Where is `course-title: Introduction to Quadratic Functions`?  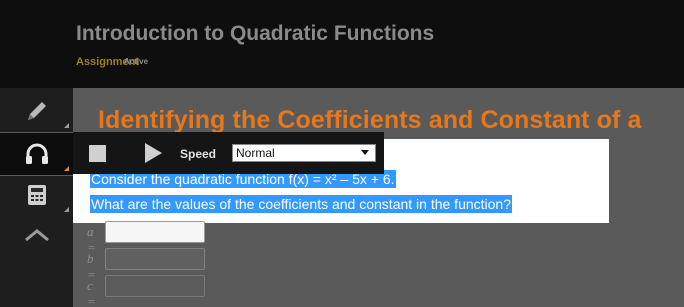
course-title: Introduction to Quadratic Functions is located at coordinates (255, 33).